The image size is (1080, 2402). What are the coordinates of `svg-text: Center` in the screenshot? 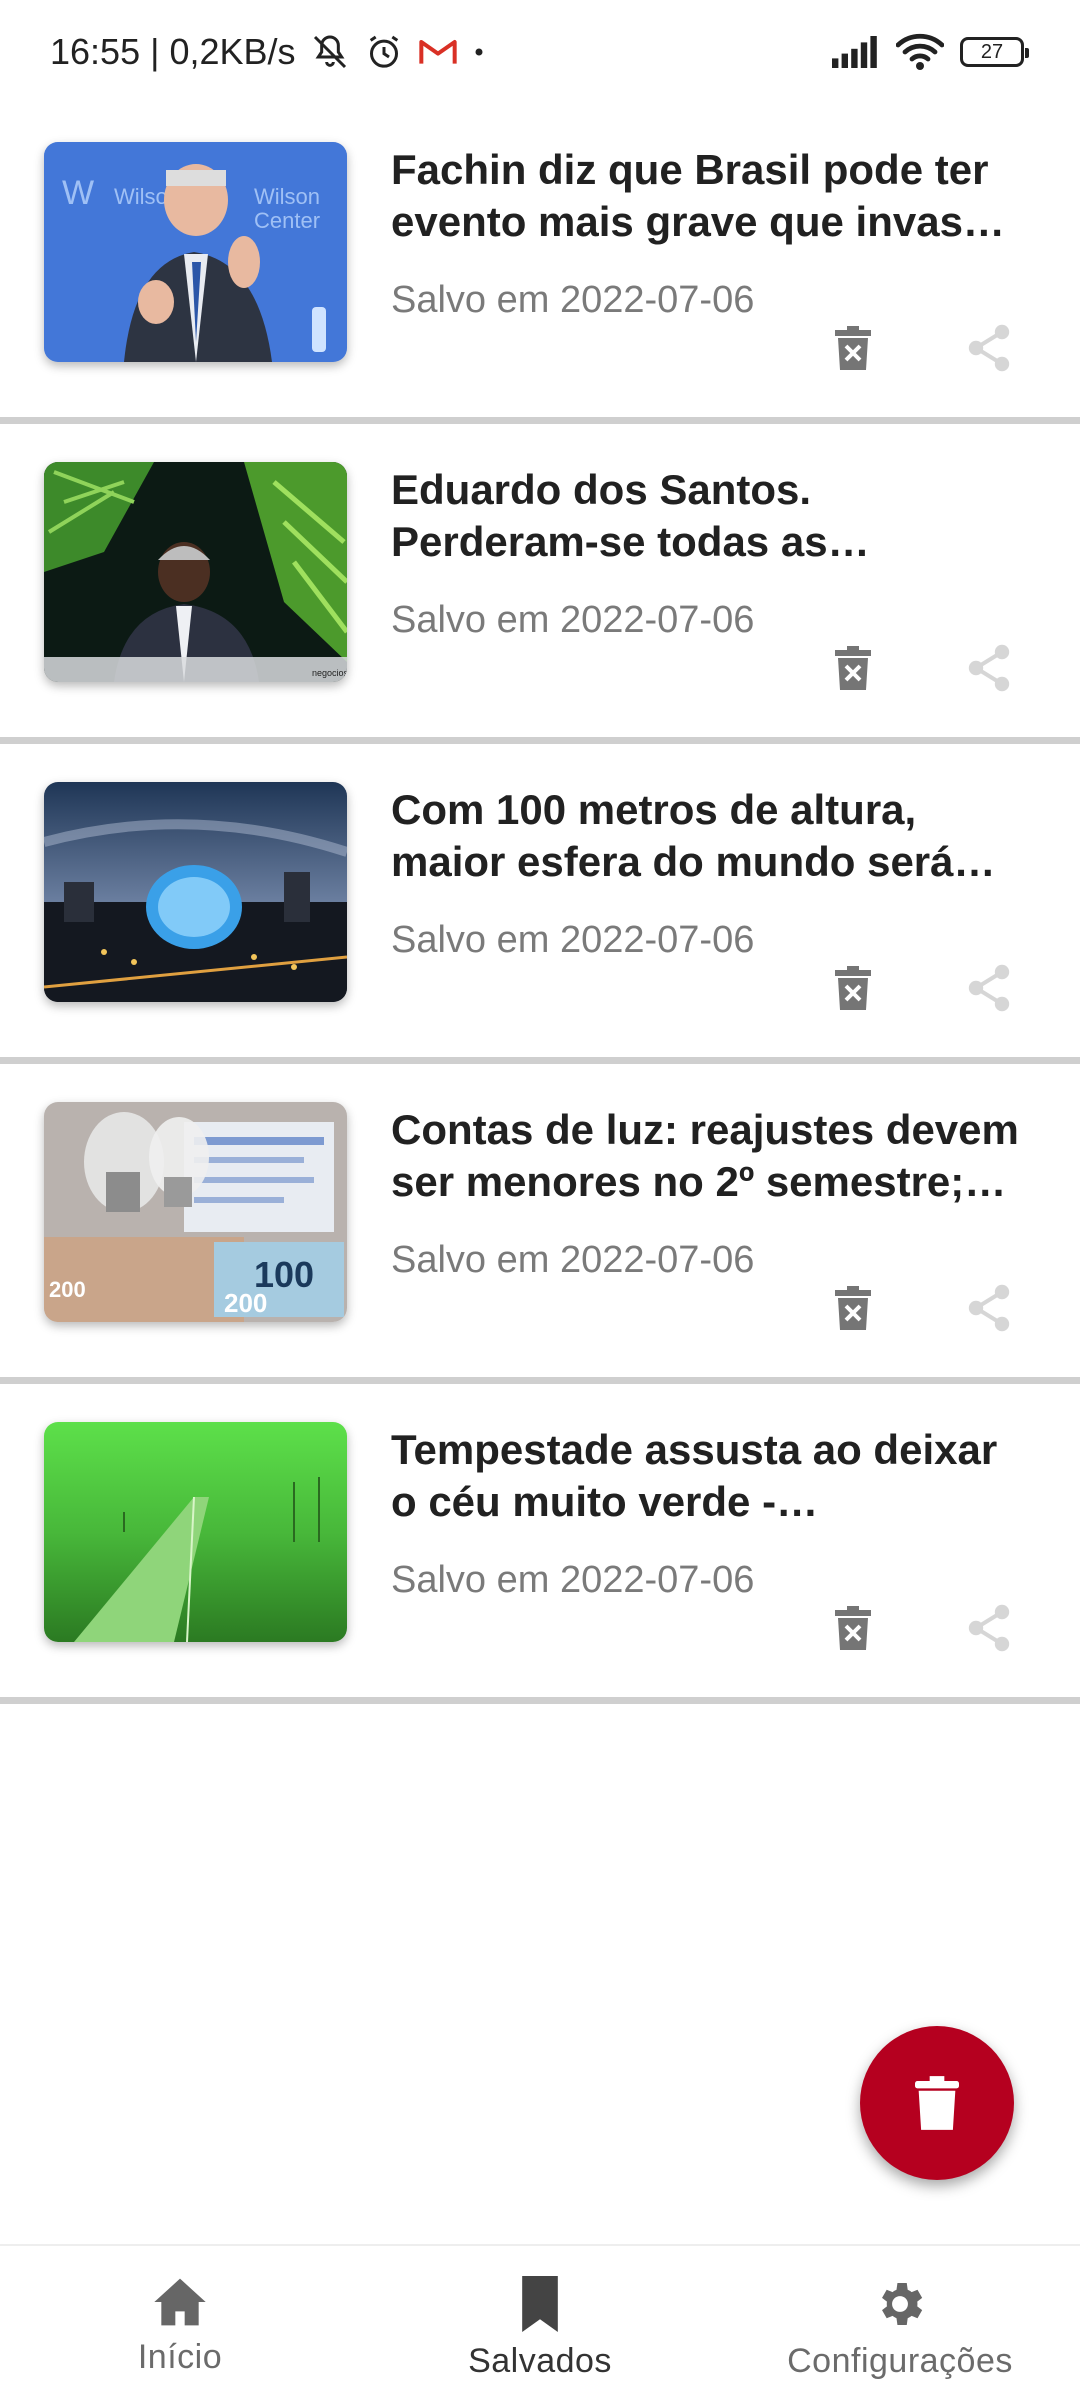 It's located at (287, 220).